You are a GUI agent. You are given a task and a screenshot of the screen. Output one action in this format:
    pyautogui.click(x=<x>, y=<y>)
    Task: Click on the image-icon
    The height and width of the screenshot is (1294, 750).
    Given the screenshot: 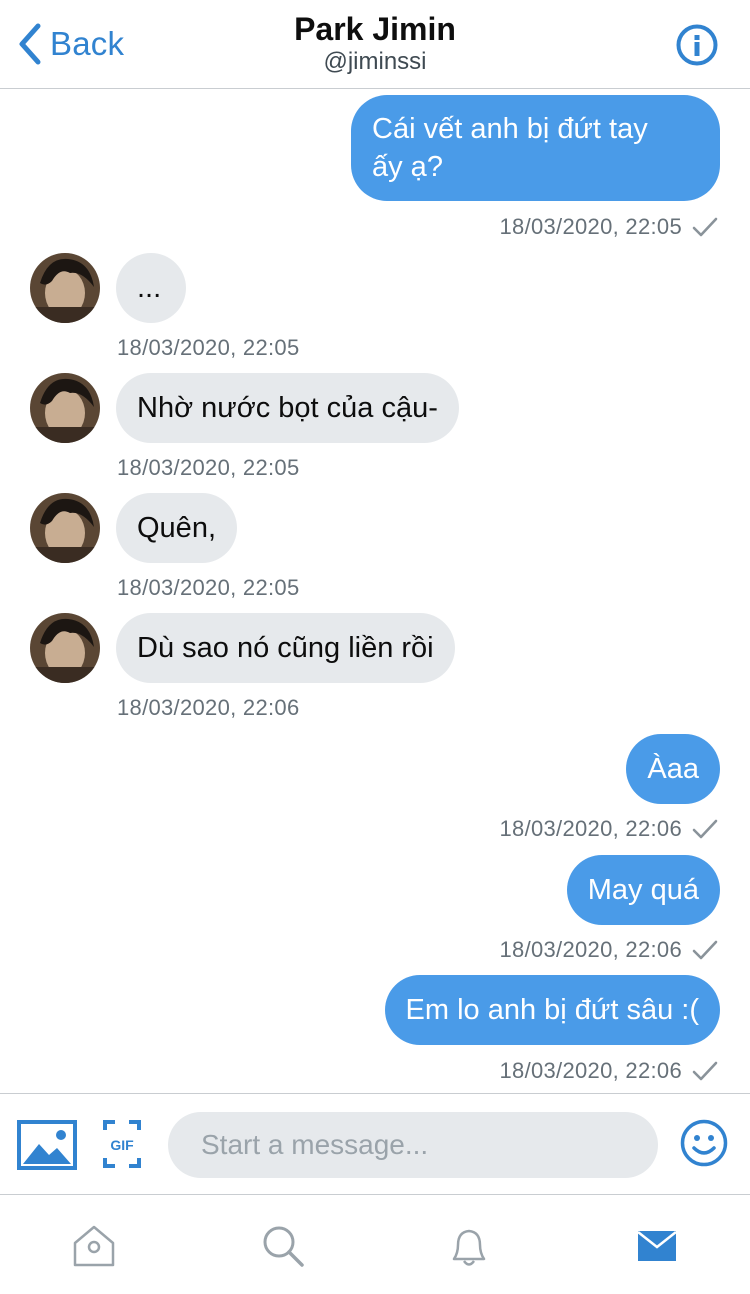 What is the action you would take?
    pyautogui.click(x=47, y=1145)
    